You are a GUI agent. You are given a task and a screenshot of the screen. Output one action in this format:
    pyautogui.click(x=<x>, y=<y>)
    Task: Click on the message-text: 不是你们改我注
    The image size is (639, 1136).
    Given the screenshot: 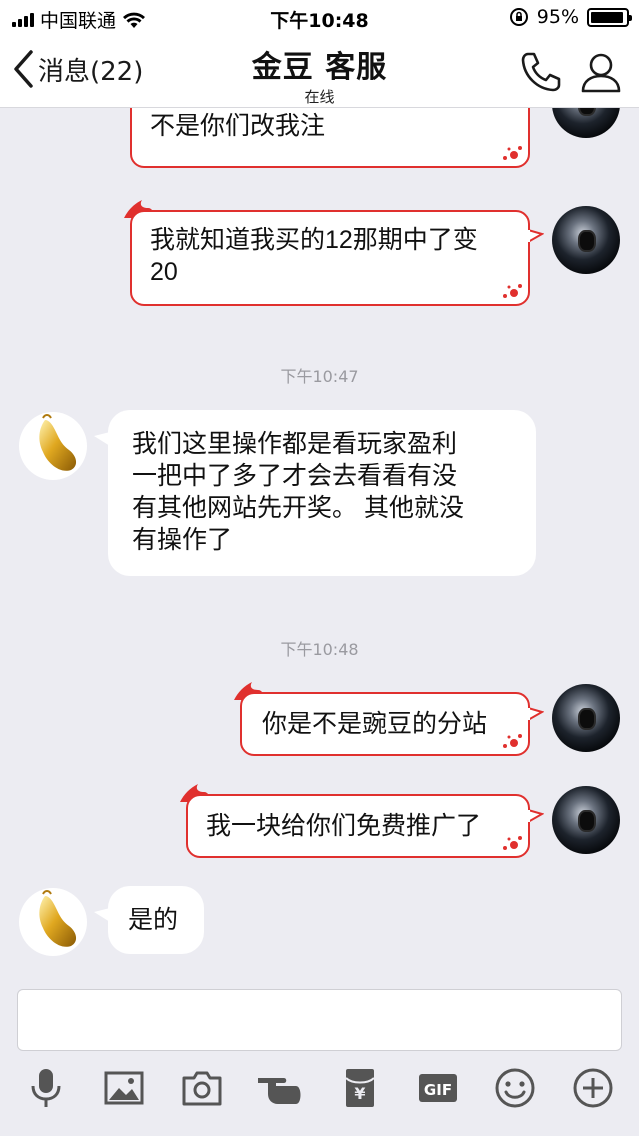 What is the action you would take?
    pyautogui.click(x=238, y=126)
    